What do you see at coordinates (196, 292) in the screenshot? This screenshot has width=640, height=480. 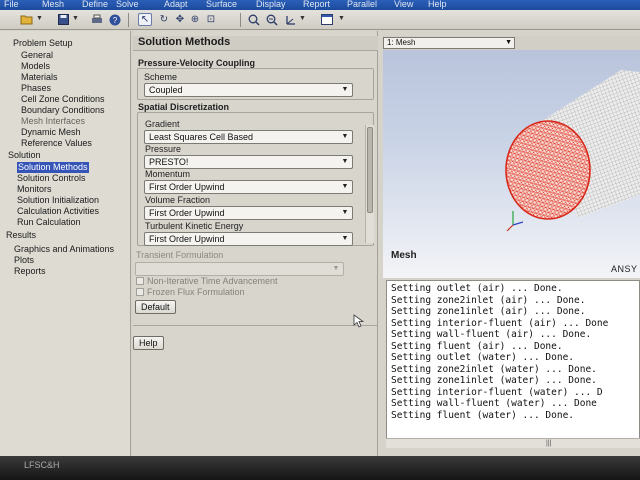 I see `frozen-flux-label: Frozen Flux Formulation` at bounding box center [196, 292].